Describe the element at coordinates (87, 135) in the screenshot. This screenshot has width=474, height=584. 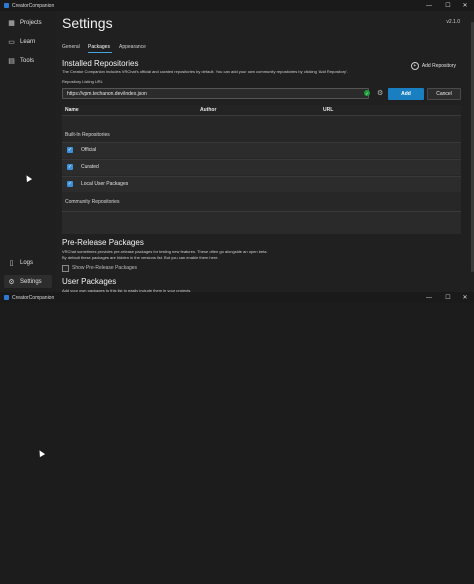
I see `builtin-repositories-label: Built-In Repositories` at that location.